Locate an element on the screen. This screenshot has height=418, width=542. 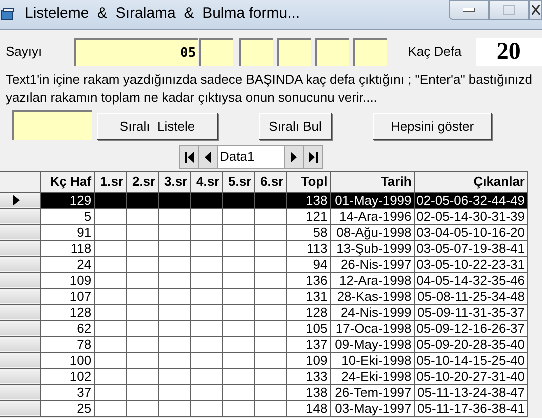
table-cell: 131 is located at coordinates (308, 296).